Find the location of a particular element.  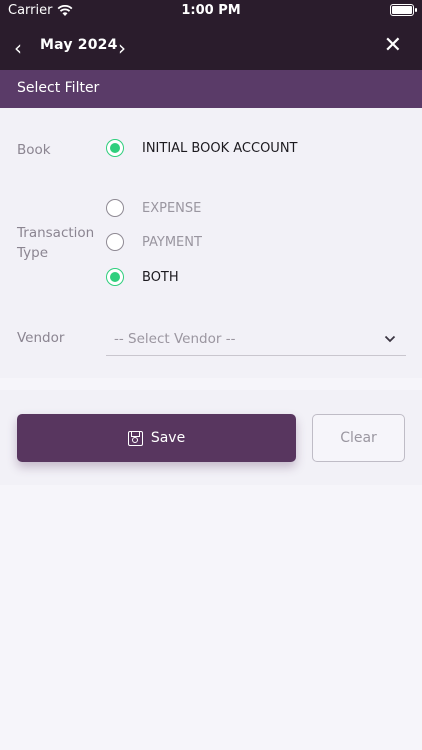

transaction-type-label-line1: Transaction is located at coordinates (56, 233).